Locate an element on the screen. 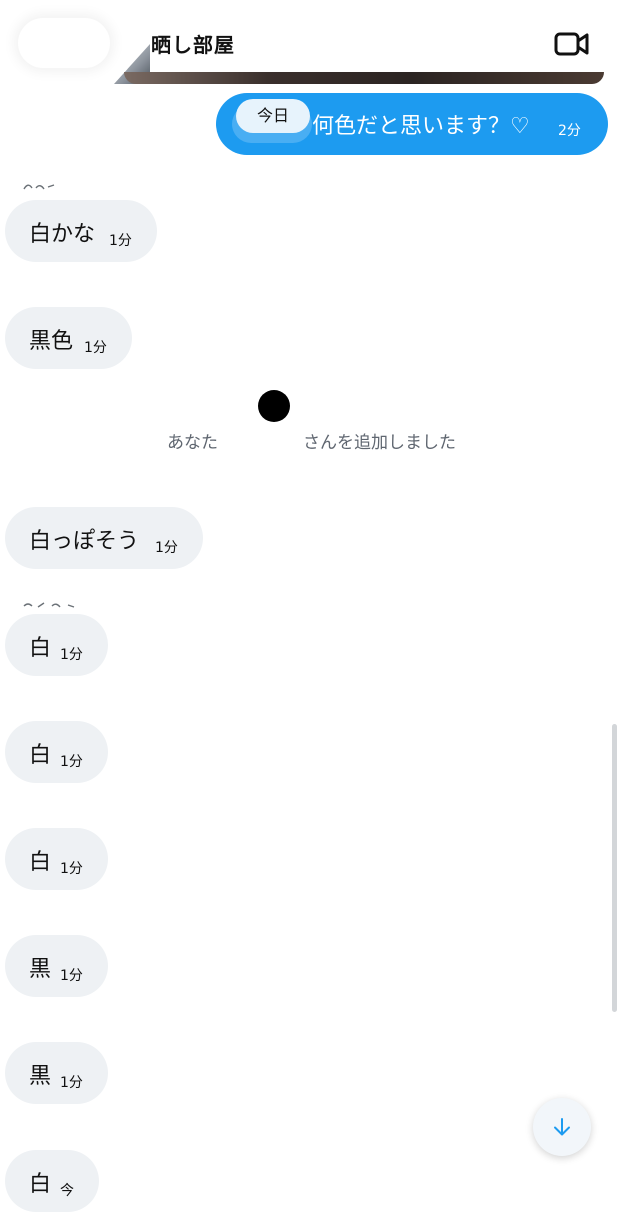 This screenshot has width=623, height=1212. message-bubble: 白っぽそう 1分 is located at coordinates (104, 538).